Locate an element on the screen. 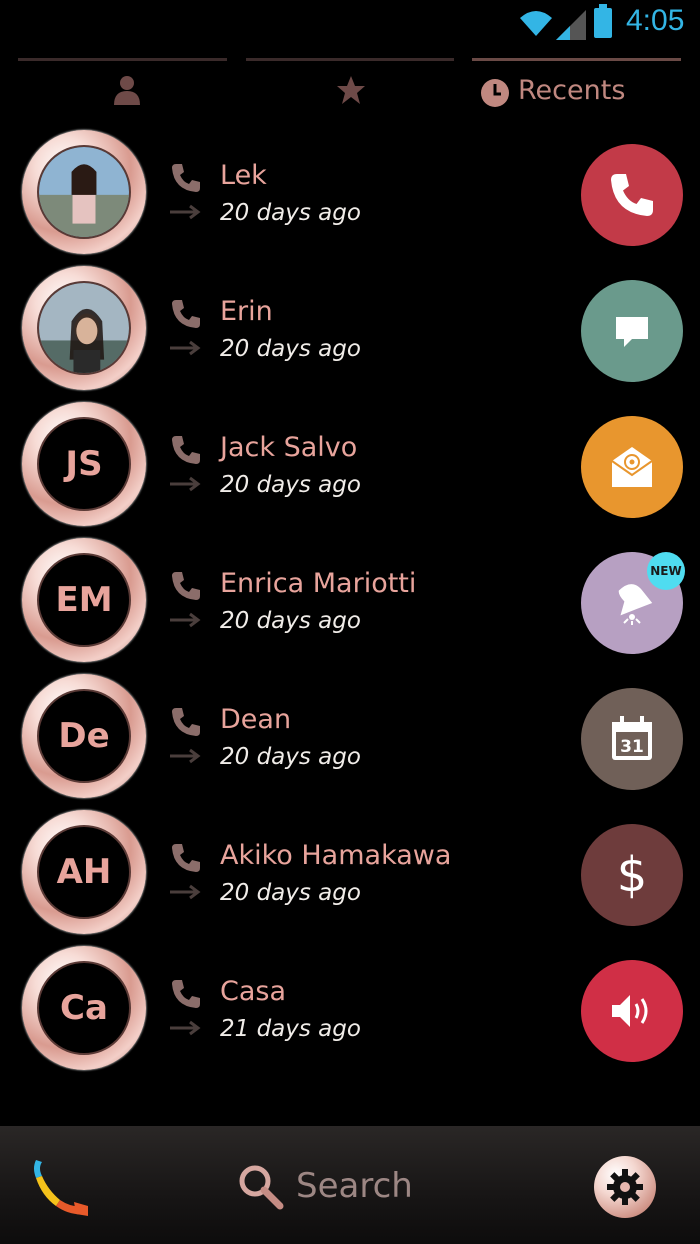 The height and width of the screenshot is (1244, 700). search-icon is located at coordinates (261, 1187).